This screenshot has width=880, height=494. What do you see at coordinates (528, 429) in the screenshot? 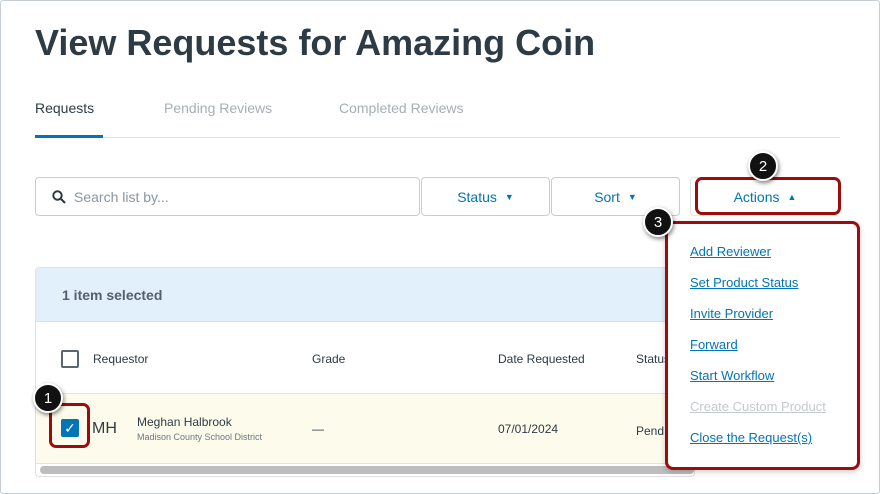
I see `date-cell: 07/01/2024` at bounding box center [528, 429].